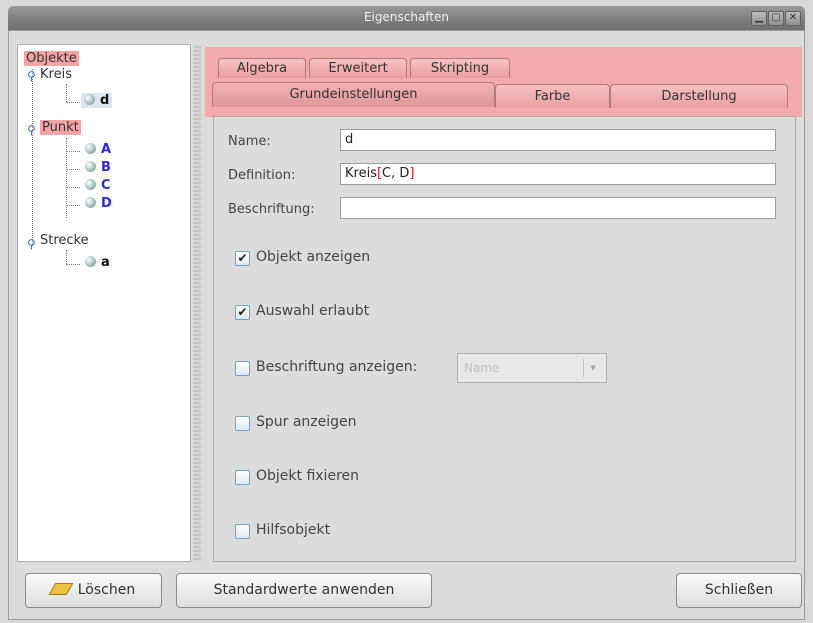  I want to click on label-mode-value: Name, so click(482, 368).